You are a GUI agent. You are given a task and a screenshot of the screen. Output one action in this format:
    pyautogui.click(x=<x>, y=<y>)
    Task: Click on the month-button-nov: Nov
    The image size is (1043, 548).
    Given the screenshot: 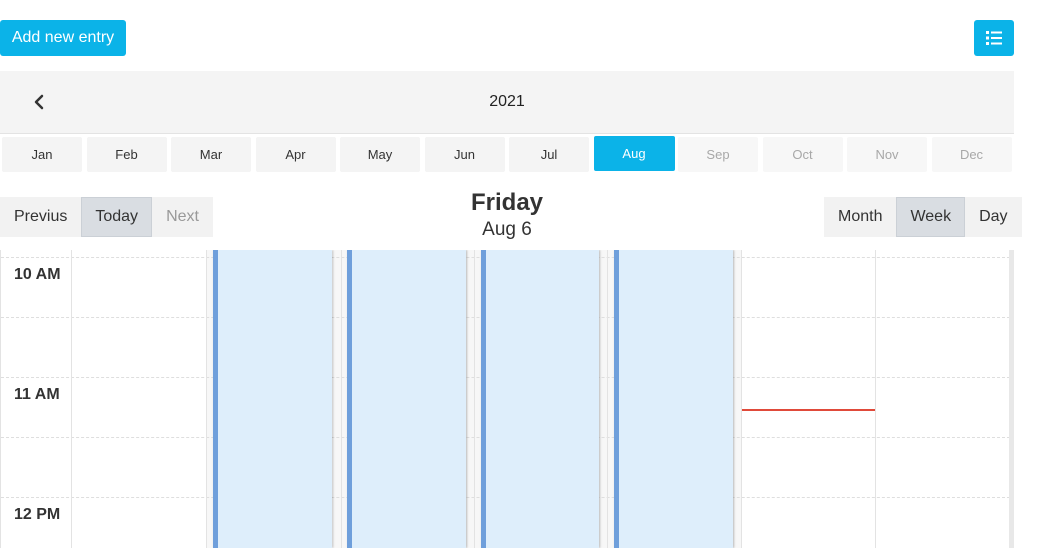 What is the action you would take?
    pyautogui.click(x=887, y=154)
    